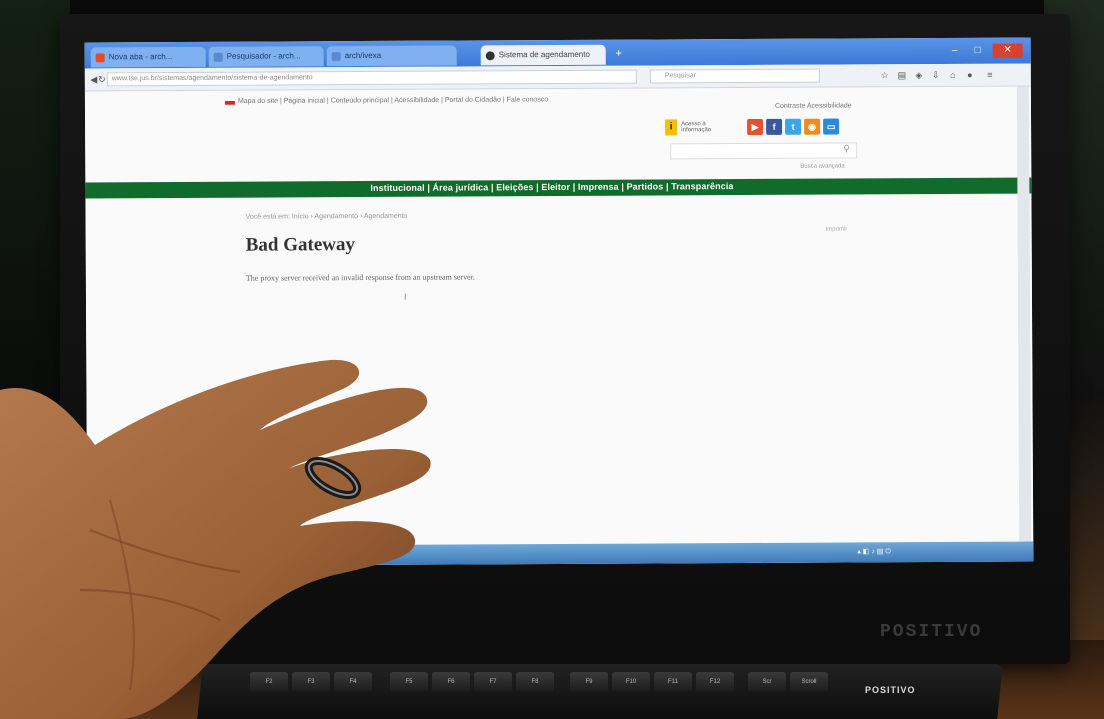 This screenshot has width=1104, height=719. What do you see at coordinates (514, 187) in the screenshot?
I see `menu-item-eleicoes: Eleições` at bounding box center [514, 187].